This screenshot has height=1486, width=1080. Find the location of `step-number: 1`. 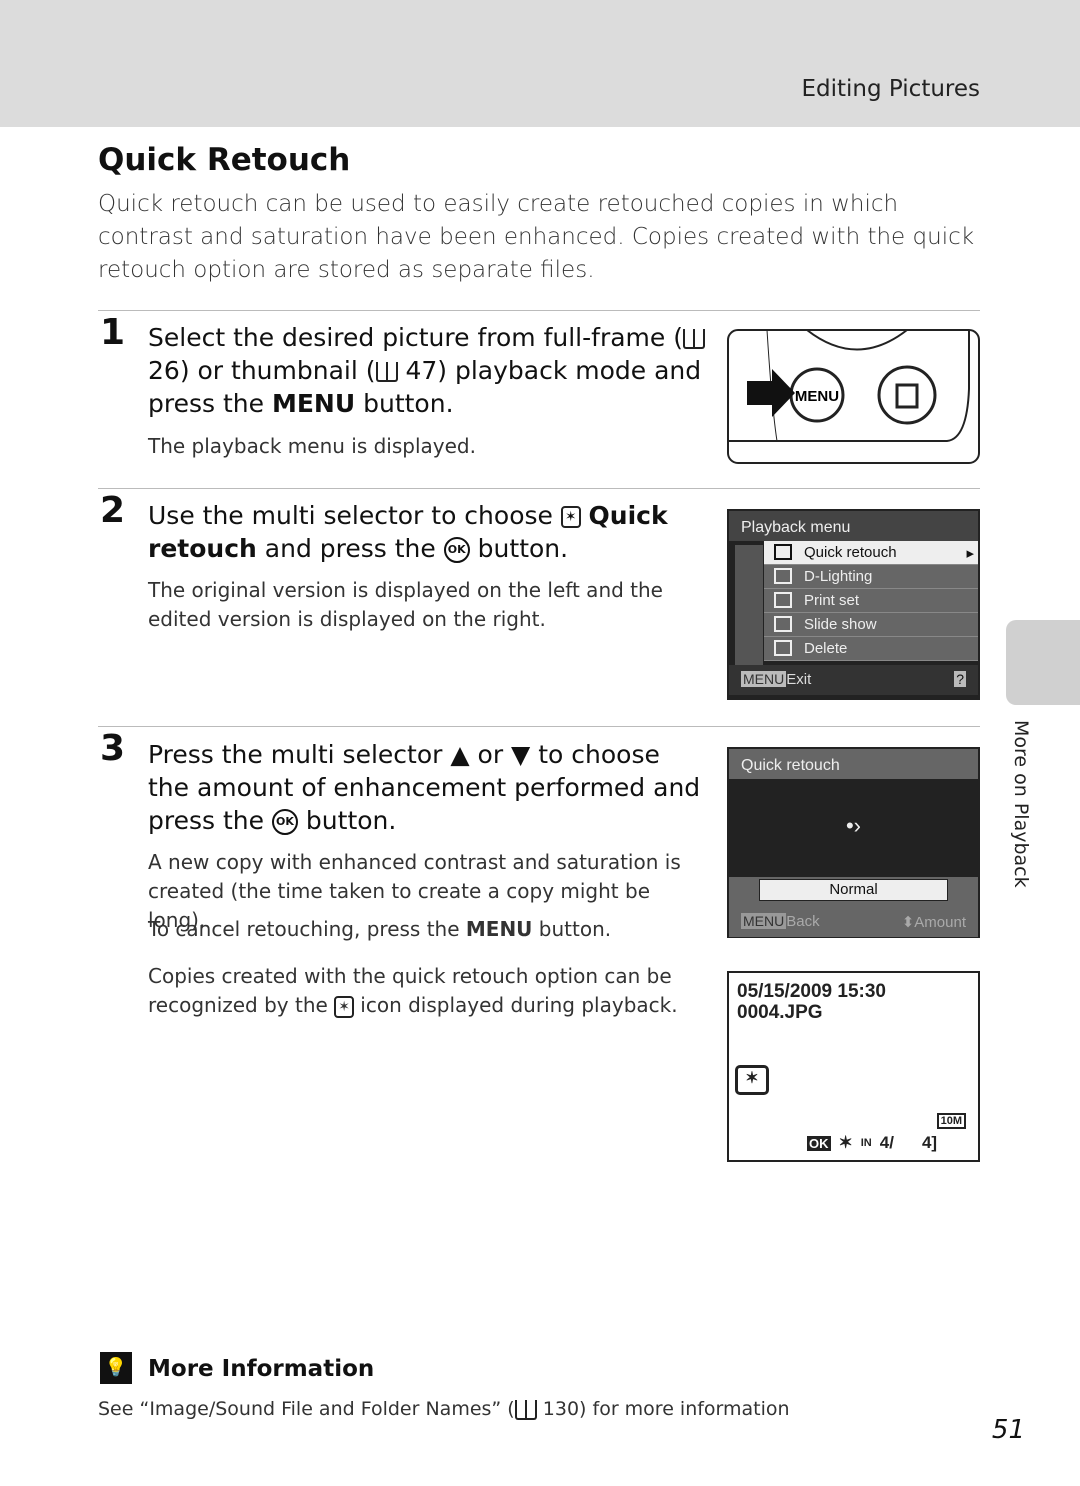

step-number: 1 is located at coordinates (113, 332).